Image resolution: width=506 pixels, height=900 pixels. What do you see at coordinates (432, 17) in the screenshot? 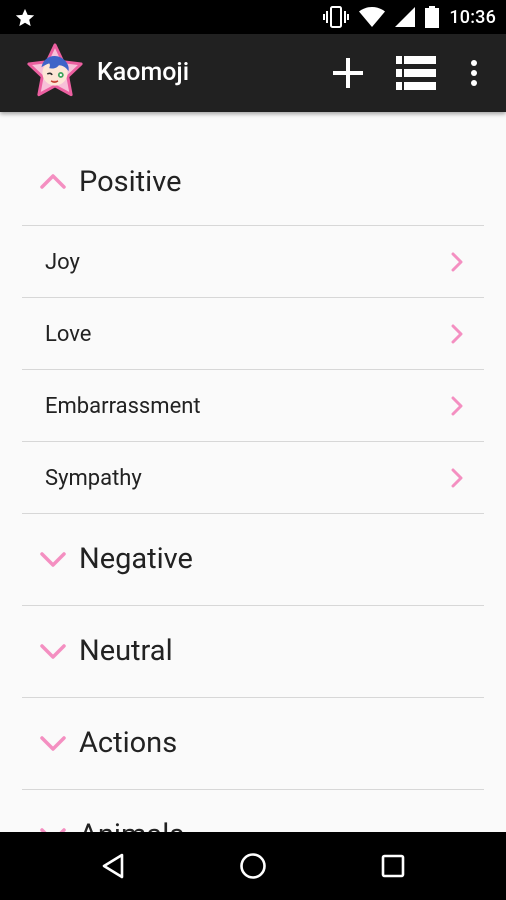
I see `battery-icon` at bounding box center [432, 17].